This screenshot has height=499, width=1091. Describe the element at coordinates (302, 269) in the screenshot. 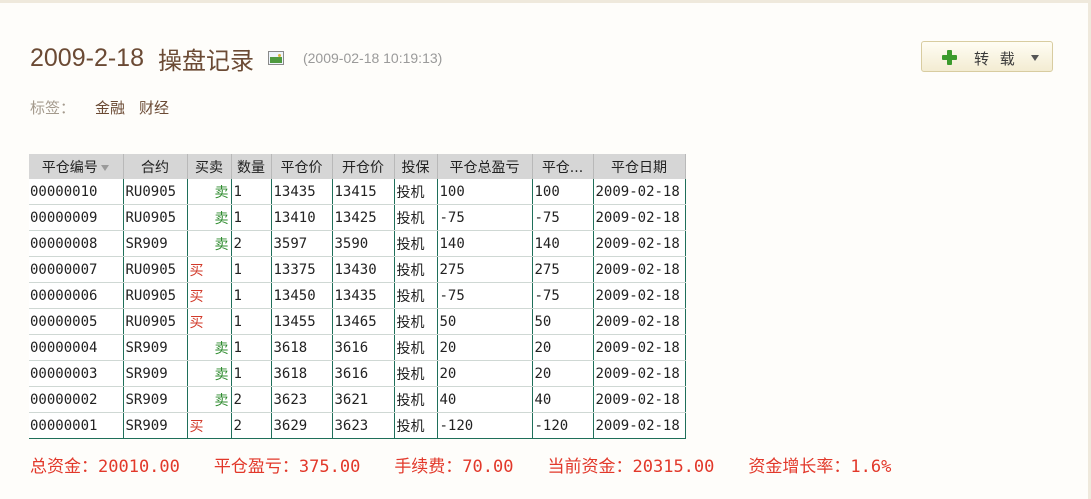

I see `cell-close-price: 13375` at that location.